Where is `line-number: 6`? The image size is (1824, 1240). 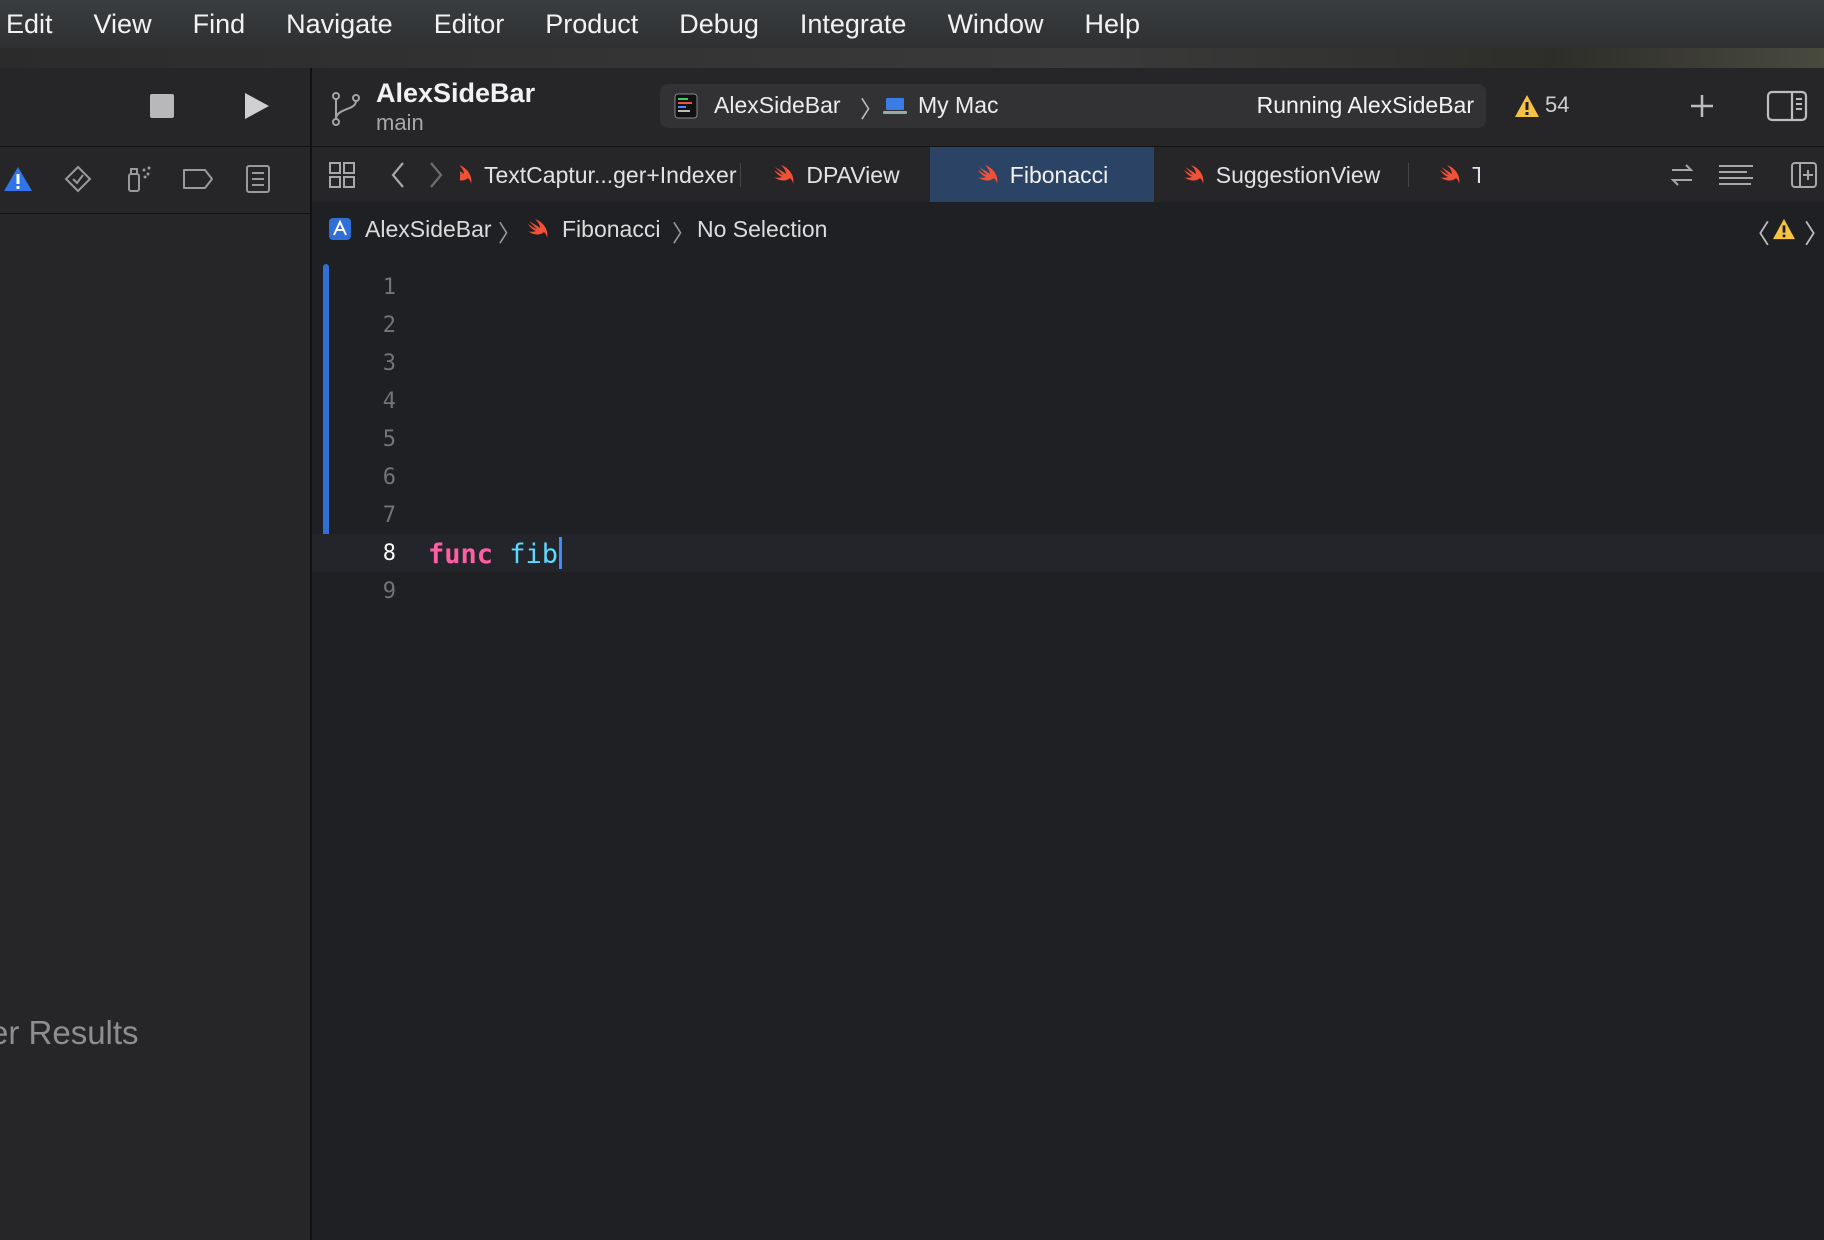 line-number: 6 is located at coordinates (389, 477).